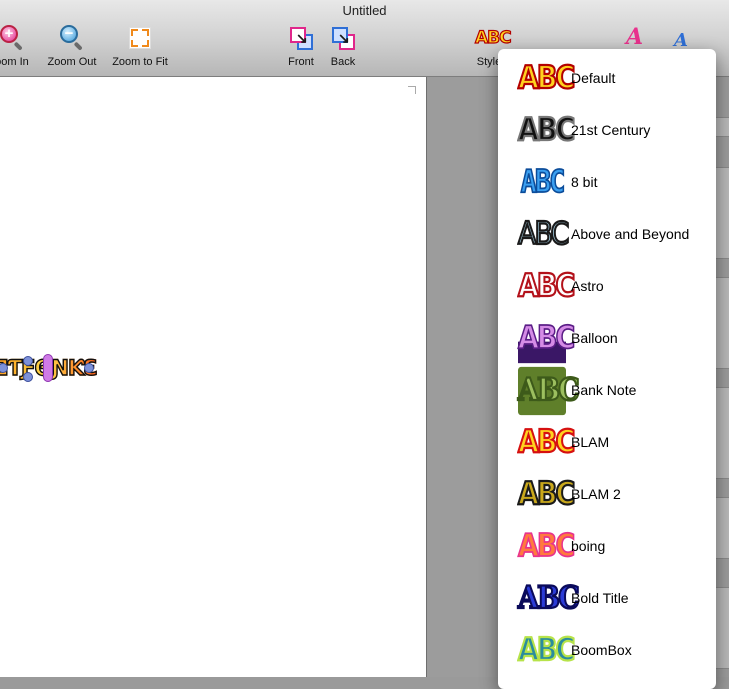 The height and width of the screenshot is (689, 729). I want to click on style-astro-icon: ABC, so click(546, 286).